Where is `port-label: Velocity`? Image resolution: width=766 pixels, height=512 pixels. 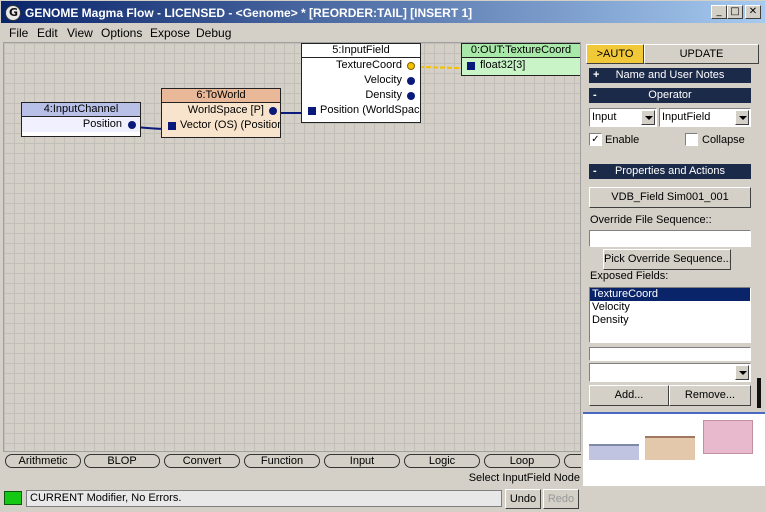 port-label: Velocity is located at coordinates (383, 80).